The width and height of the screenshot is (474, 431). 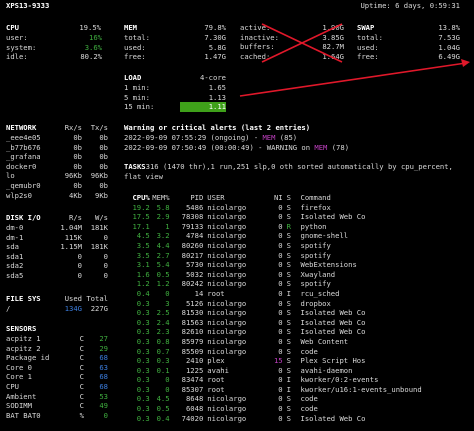 What do you see at coordinates (296, 409) in the screenshot?
I see `process-row: 0.3 0.5 6048 nicolargo 0 Scode` at bounding box center [296, 409].